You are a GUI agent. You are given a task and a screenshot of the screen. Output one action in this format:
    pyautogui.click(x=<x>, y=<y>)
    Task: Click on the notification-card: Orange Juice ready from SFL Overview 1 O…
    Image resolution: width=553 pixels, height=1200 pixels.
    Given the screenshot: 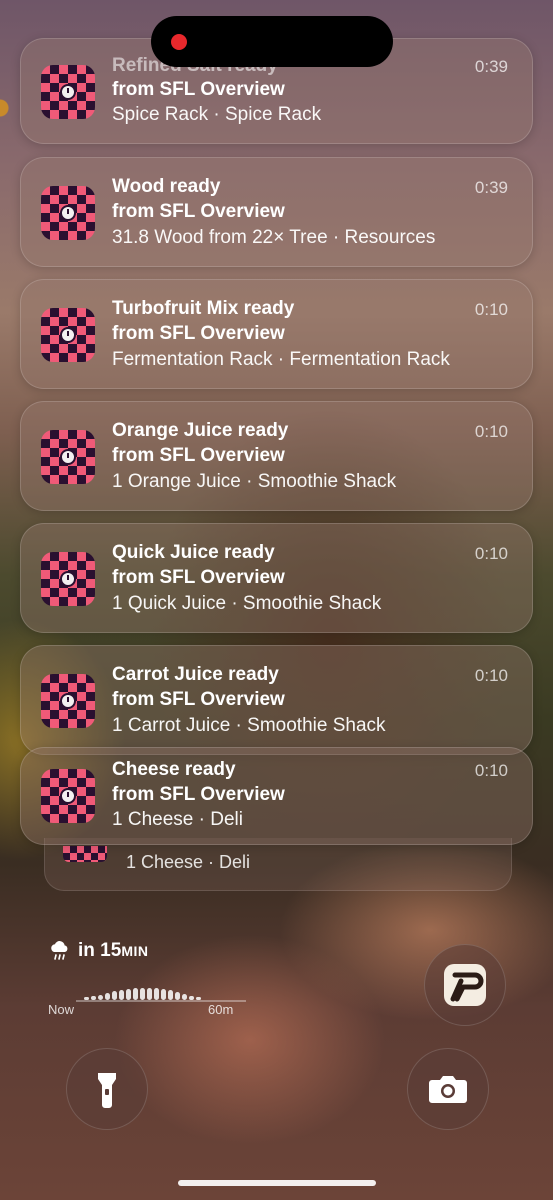 What is the action you would take?
    pyautogui.click(x=276, y=456)
    